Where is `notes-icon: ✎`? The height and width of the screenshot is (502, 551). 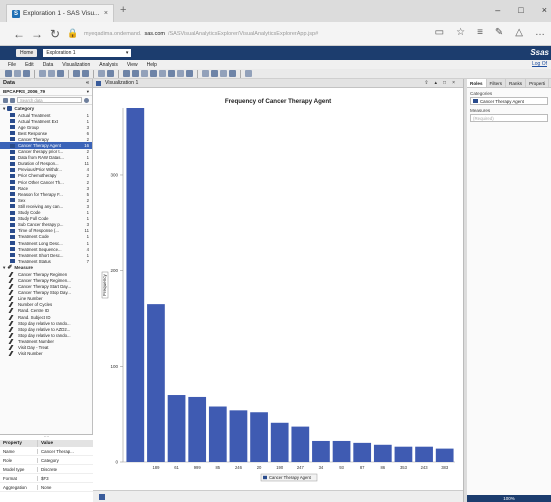
notes-icon: ✎ is located at coordinates (499, 32).